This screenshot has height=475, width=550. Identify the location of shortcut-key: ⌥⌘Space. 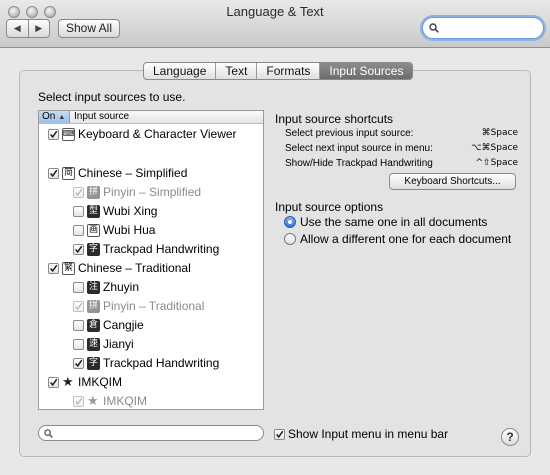
(494, 148).